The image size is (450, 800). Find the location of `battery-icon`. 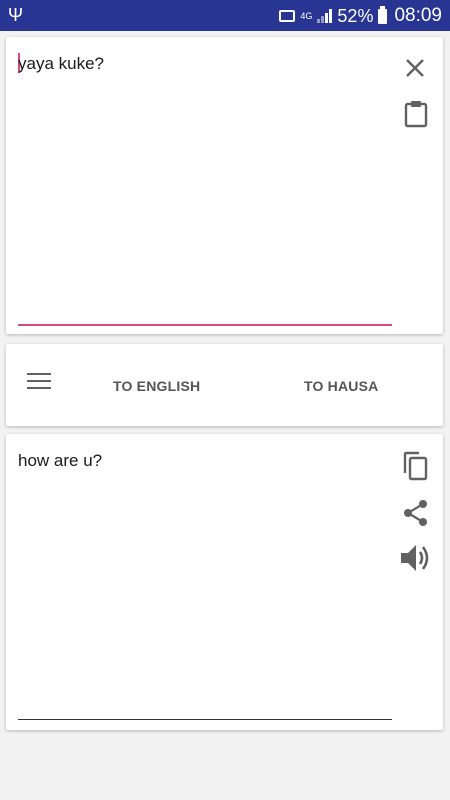

battery-icon is located at coordinates (383, 14).